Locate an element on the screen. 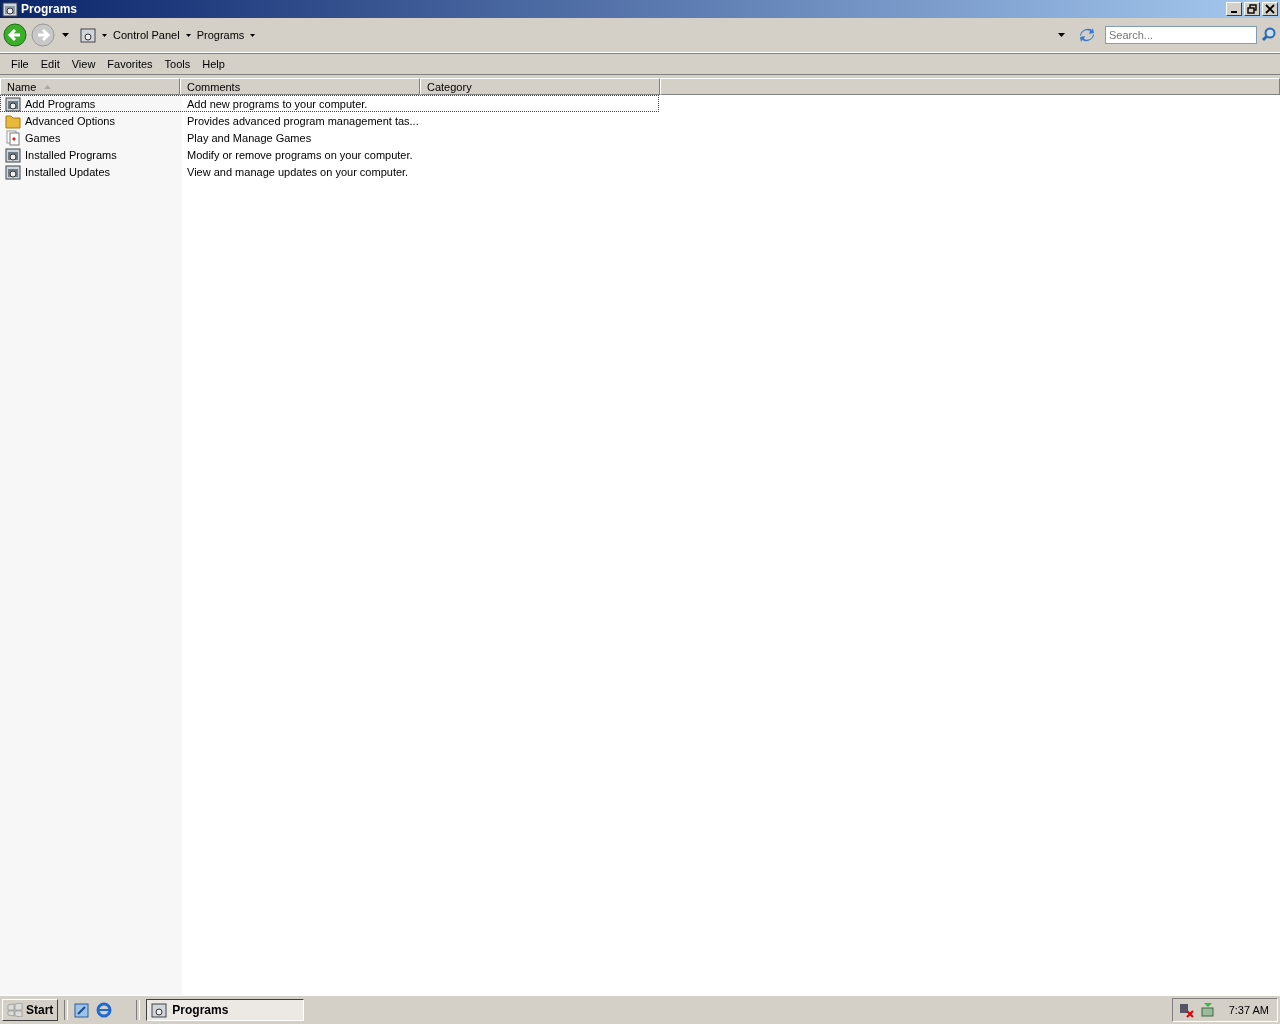 The image size is (1280, 1024). list-row: Games Play and Manage Games is located at coordinates (329, 137).